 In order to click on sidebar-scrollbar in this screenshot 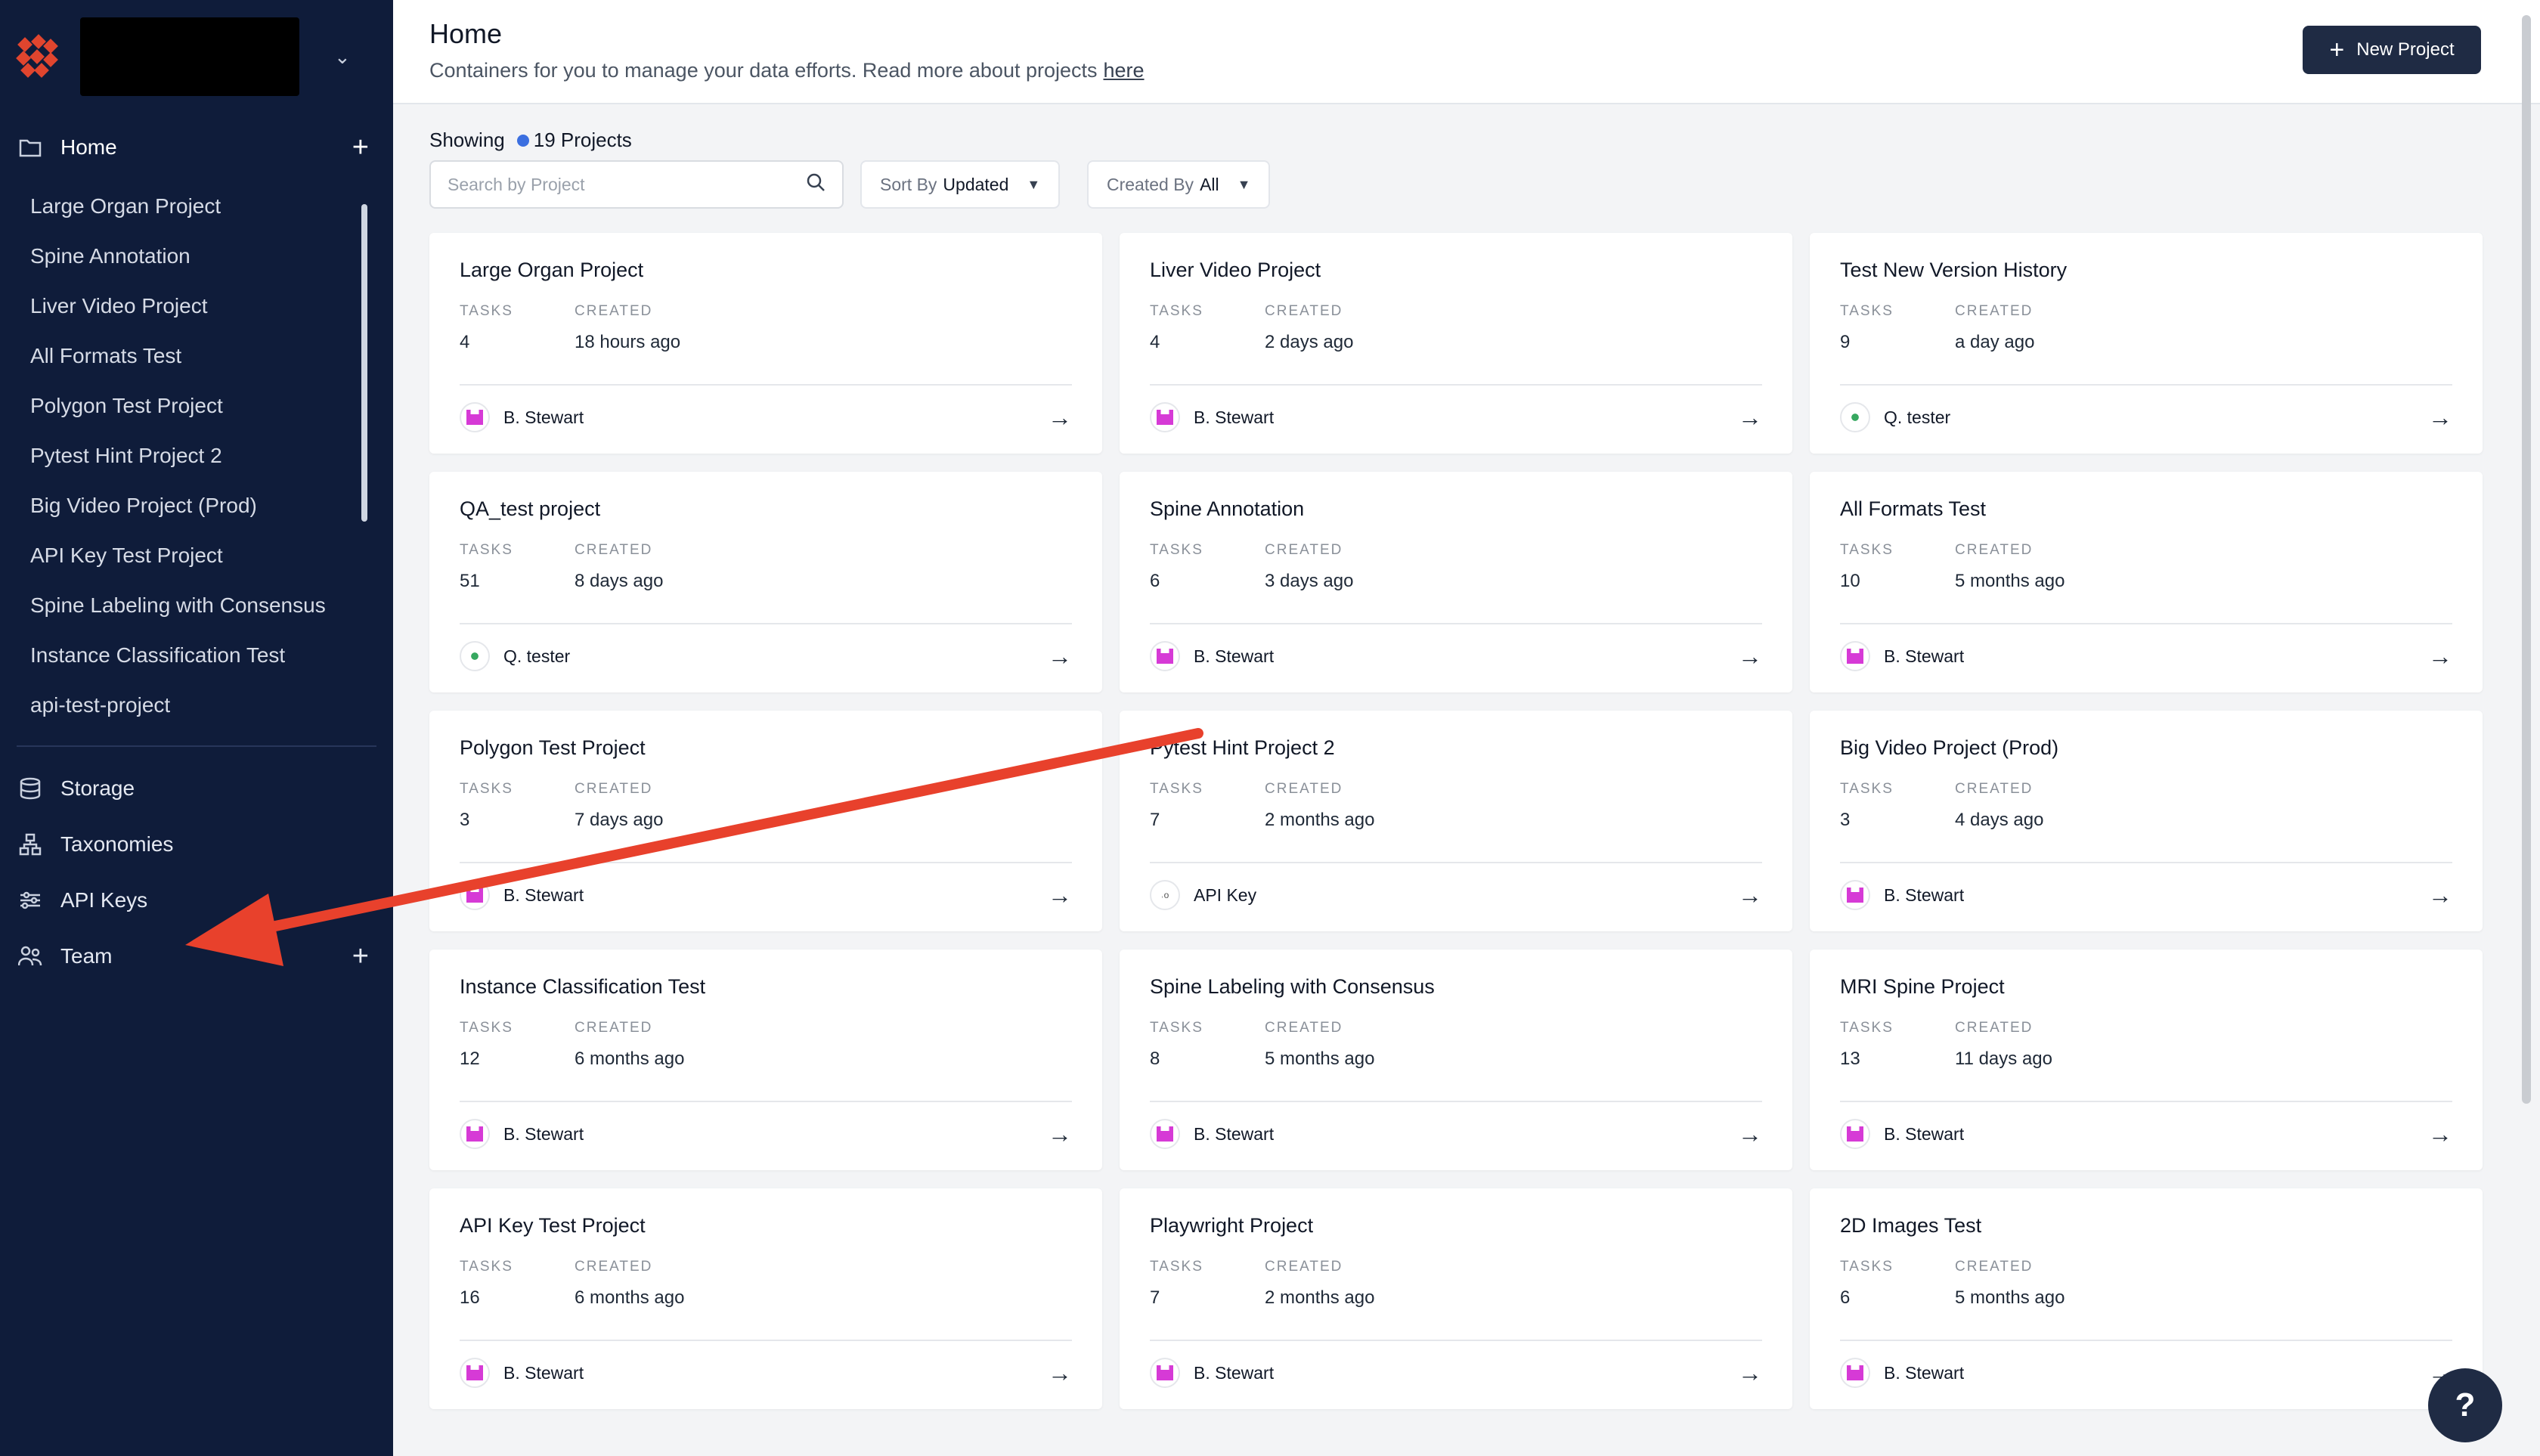, I will do `click(364, 363)`.